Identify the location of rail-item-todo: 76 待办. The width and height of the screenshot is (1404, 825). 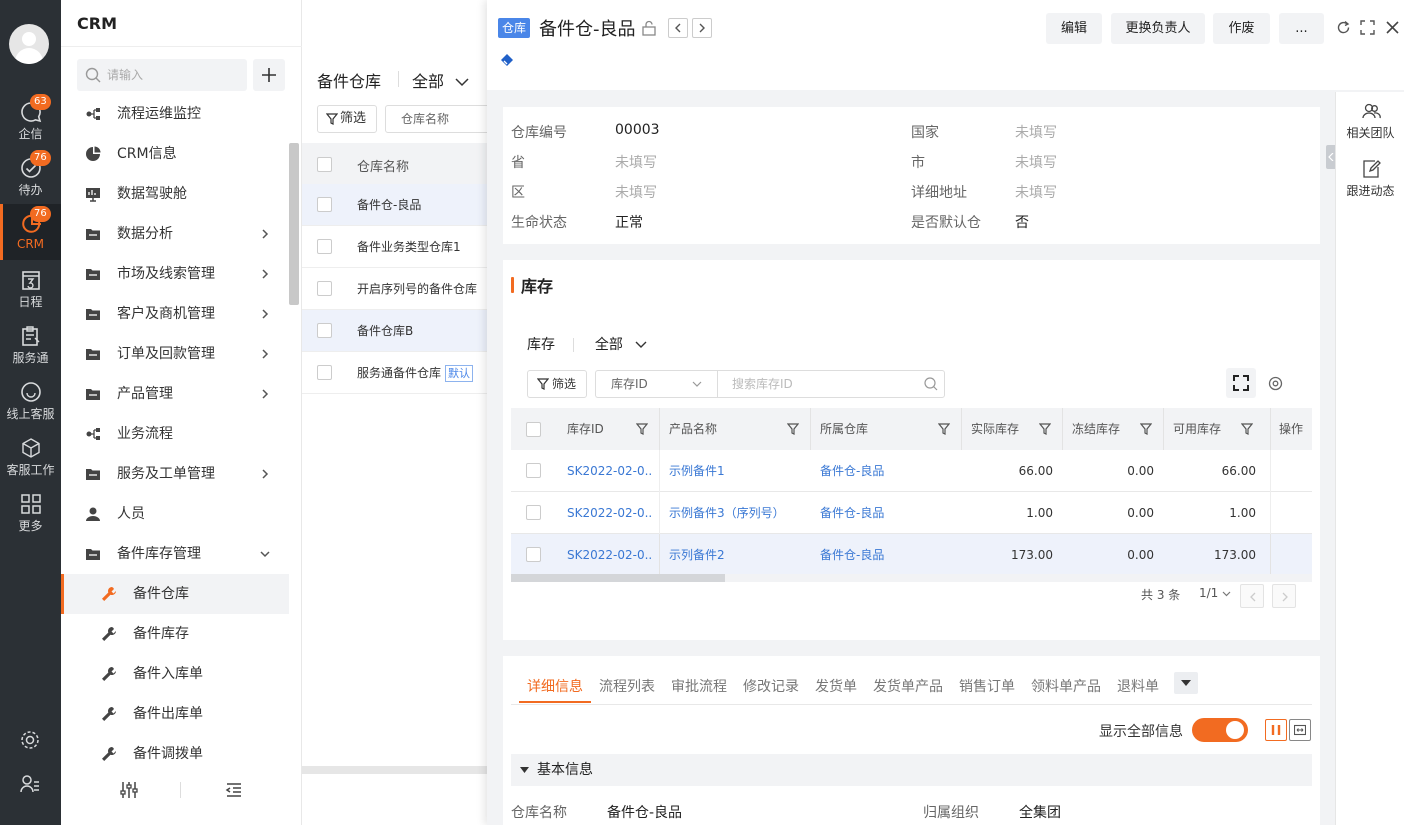
(30, 176).